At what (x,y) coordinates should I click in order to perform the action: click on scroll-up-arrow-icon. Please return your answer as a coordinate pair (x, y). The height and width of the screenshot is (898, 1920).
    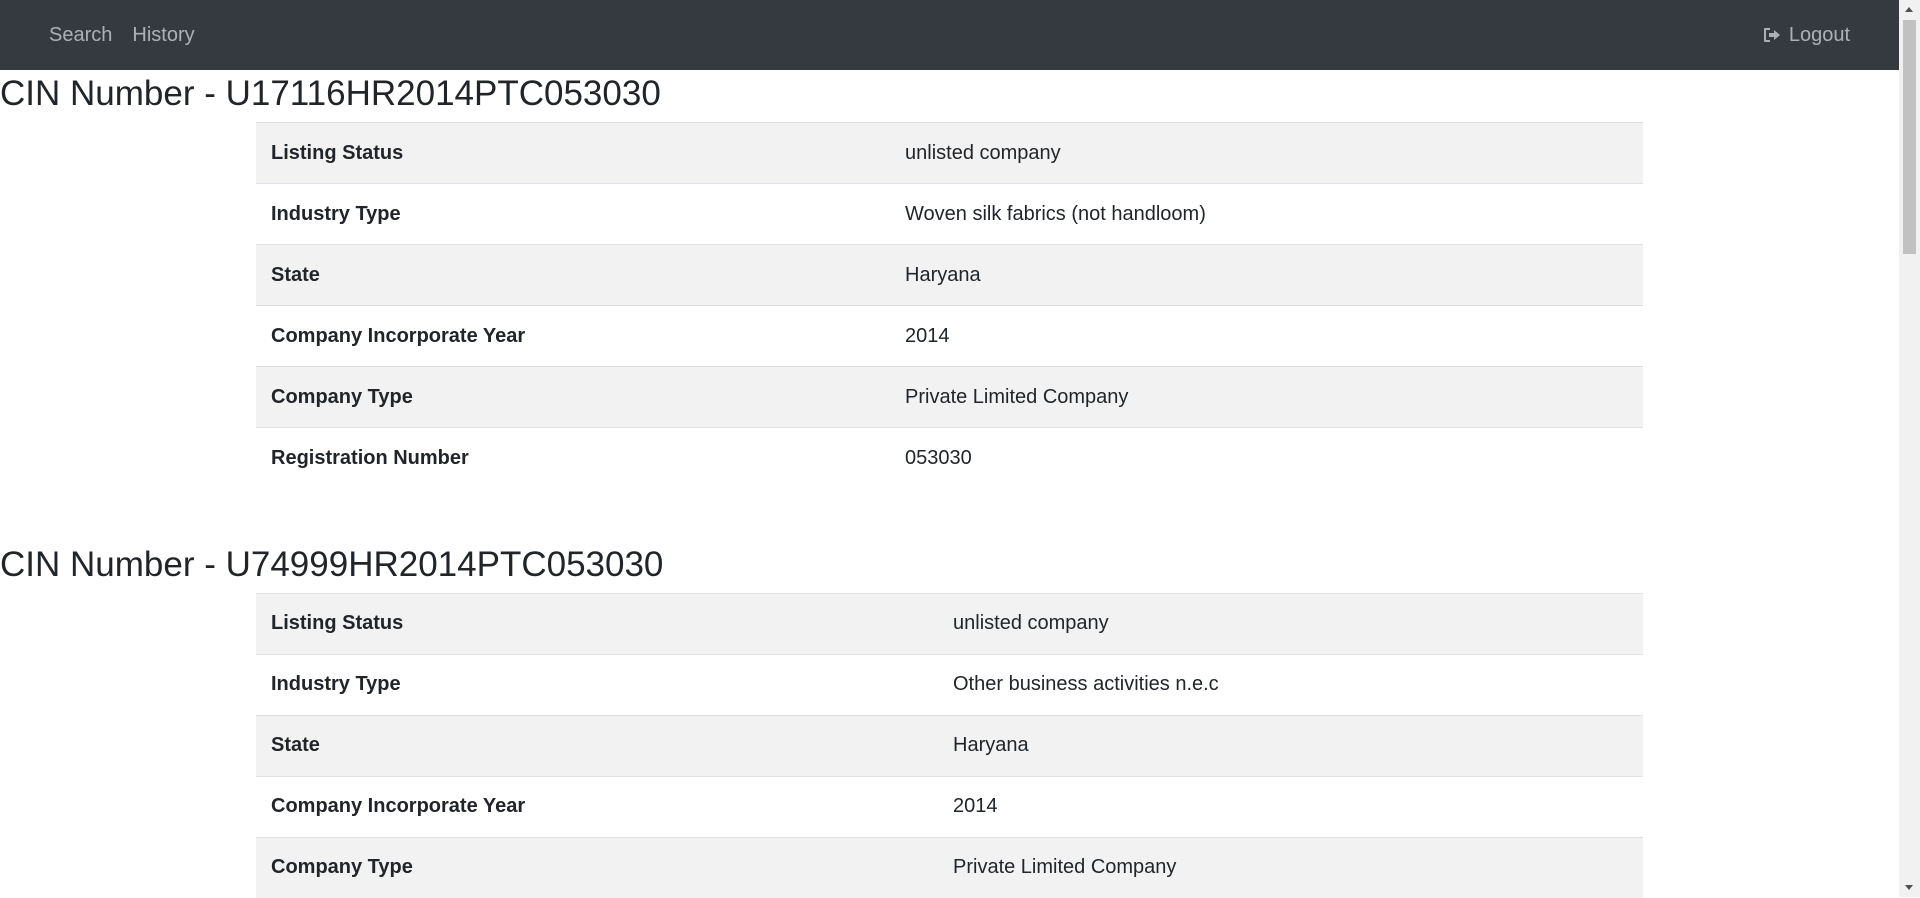
    Looking at the image, I should click on (1909, 9).